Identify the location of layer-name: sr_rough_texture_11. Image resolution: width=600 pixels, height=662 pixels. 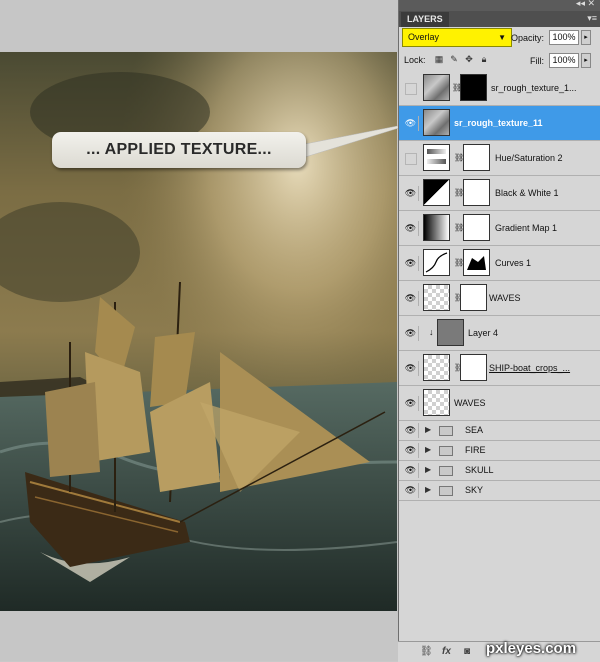
(498, 123).